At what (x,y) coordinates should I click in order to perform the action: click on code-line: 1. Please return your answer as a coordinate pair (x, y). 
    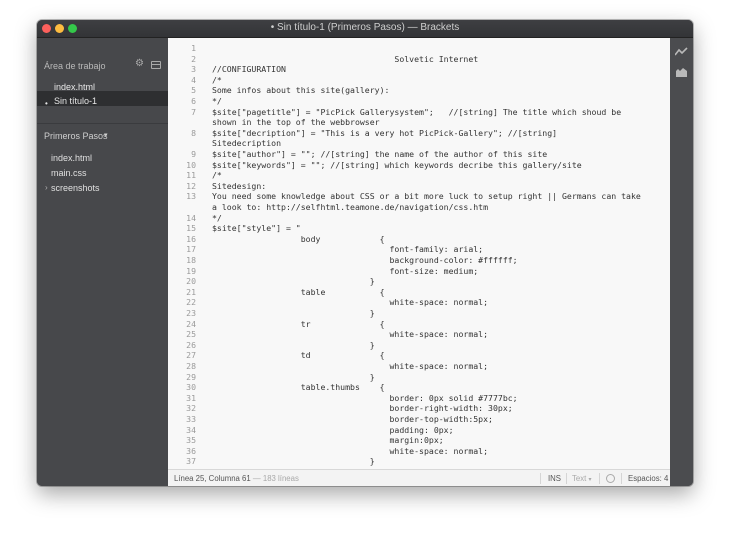
    Looking at the image, I should click on (419, 48).